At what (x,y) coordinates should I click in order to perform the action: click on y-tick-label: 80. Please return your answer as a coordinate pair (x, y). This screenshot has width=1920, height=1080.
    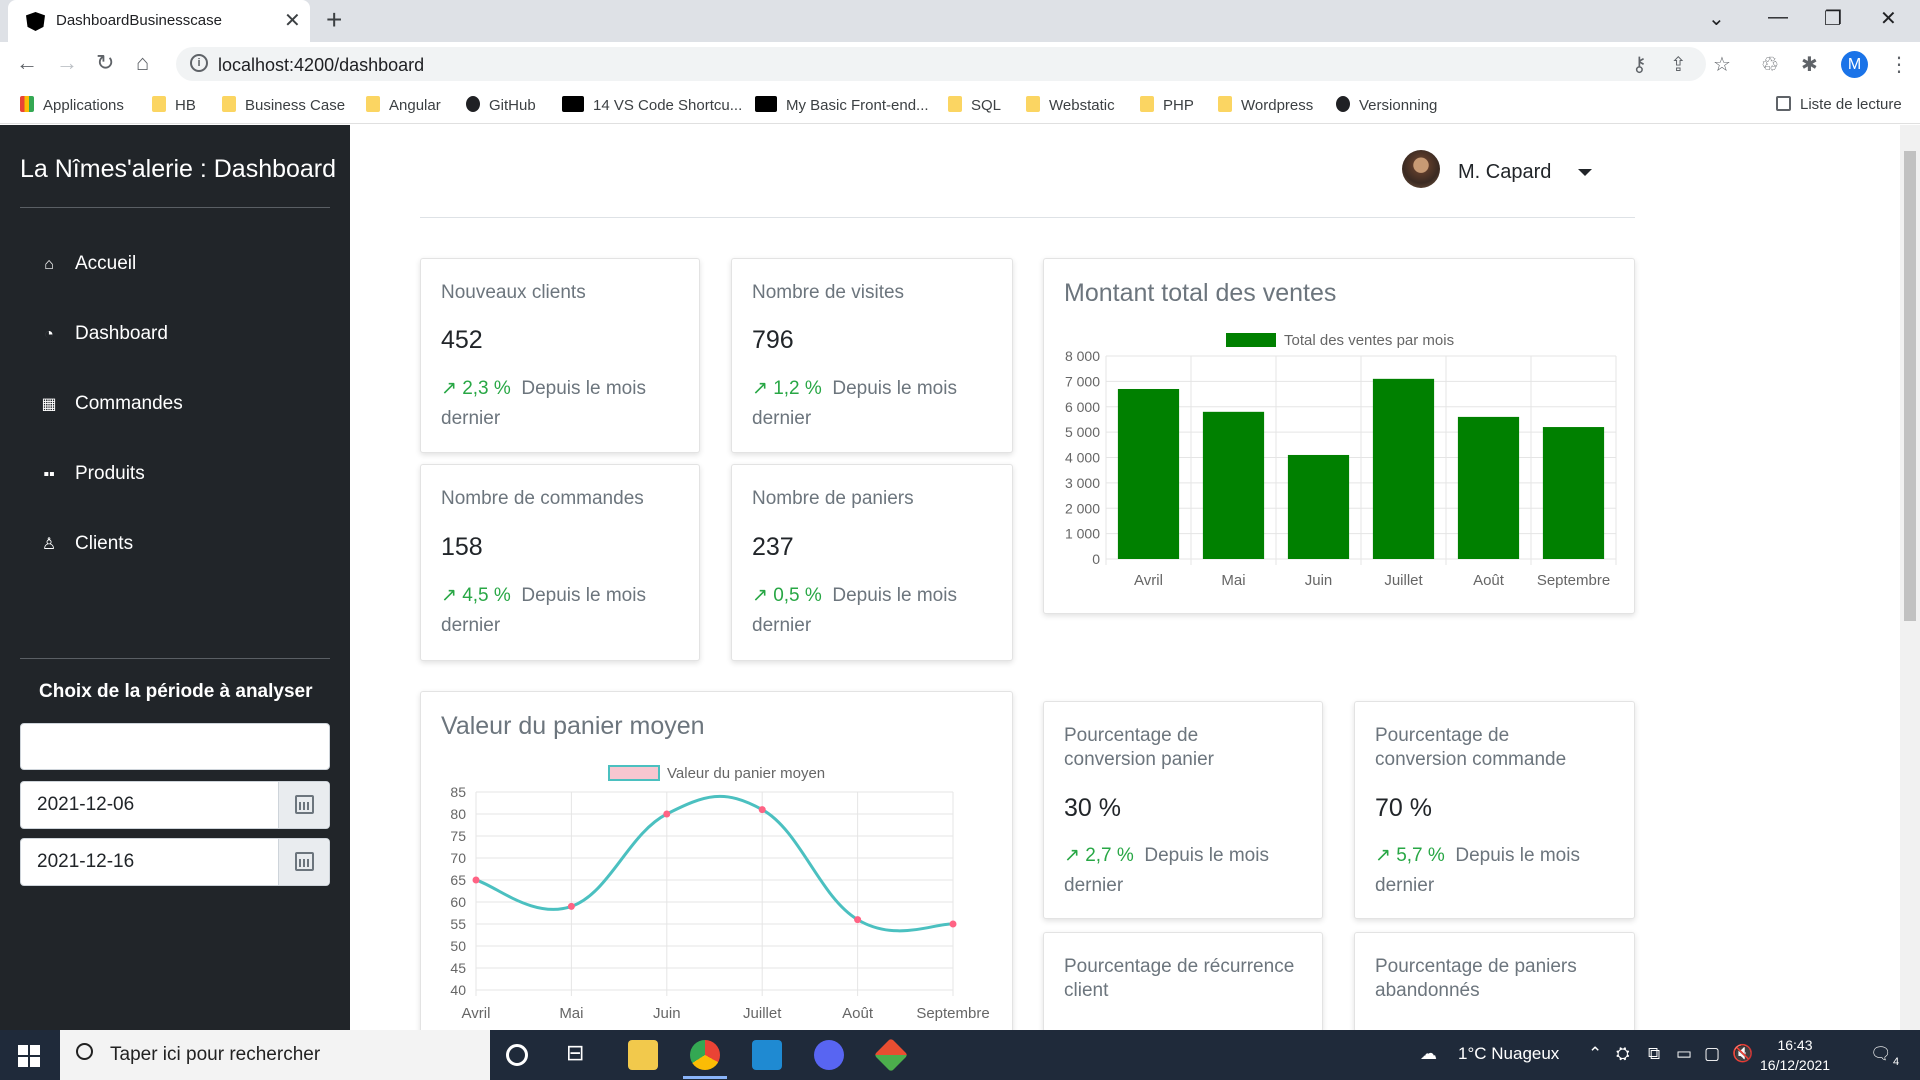
    Looking at the image, I should click on (458, 814).